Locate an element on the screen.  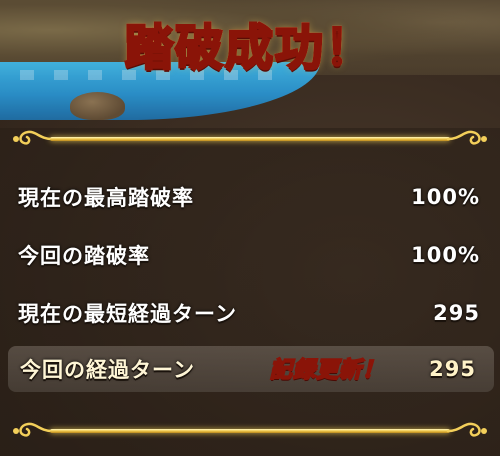
stat-label: 現在の最高踏破率 is located at coordinates (106, 198).